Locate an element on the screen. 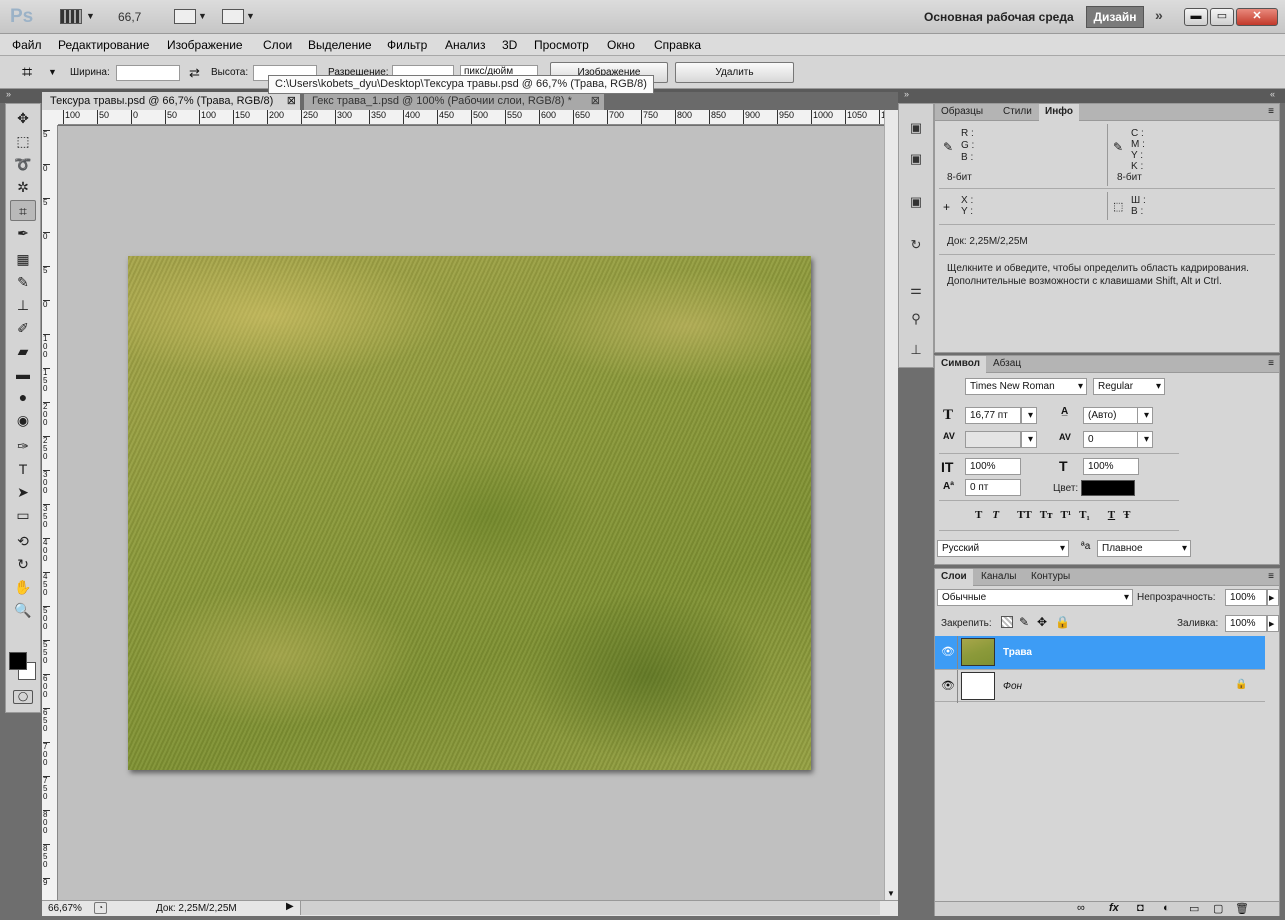 The height and width of the screenshot is (920, 1285). masks-panel-icon: ⚲ is located at coordinates (916, 319).